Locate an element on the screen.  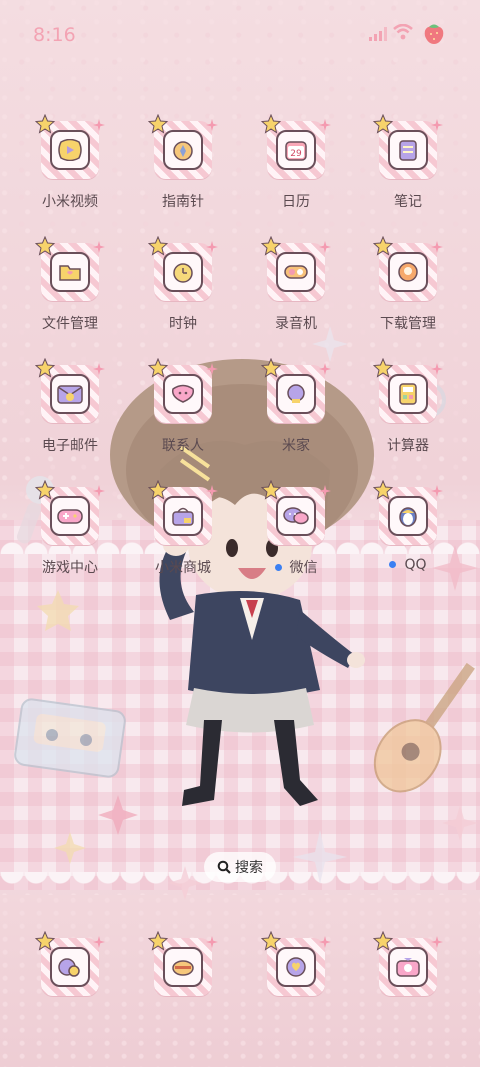
app-label-text: 录音机 is located at coordinates (296, 324).